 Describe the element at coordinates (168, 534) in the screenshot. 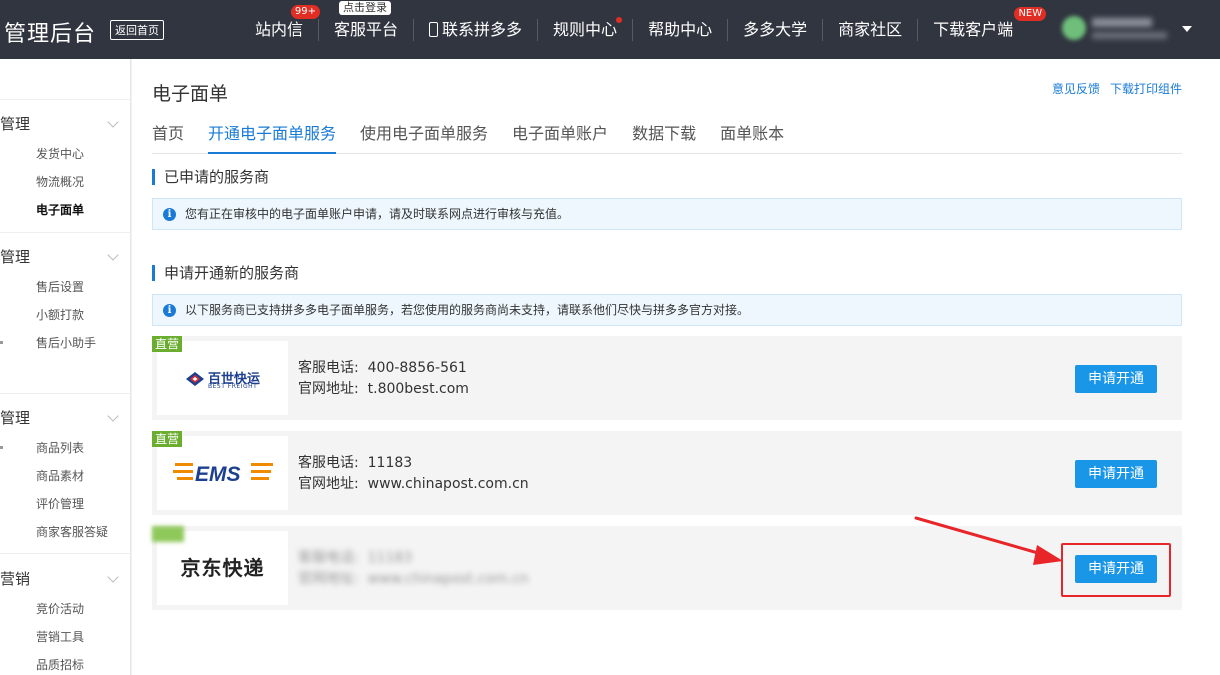

I see `direct-tag-blurred` at that location.